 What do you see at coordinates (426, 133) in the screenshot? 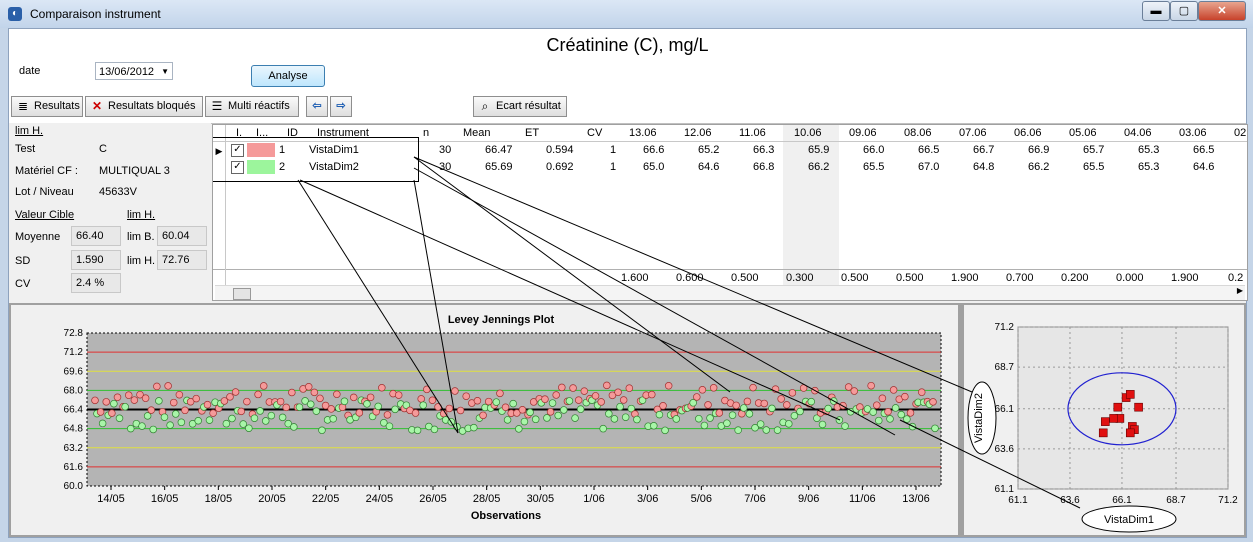
I see `col-header-n: n` at bounding box center [426, 133].